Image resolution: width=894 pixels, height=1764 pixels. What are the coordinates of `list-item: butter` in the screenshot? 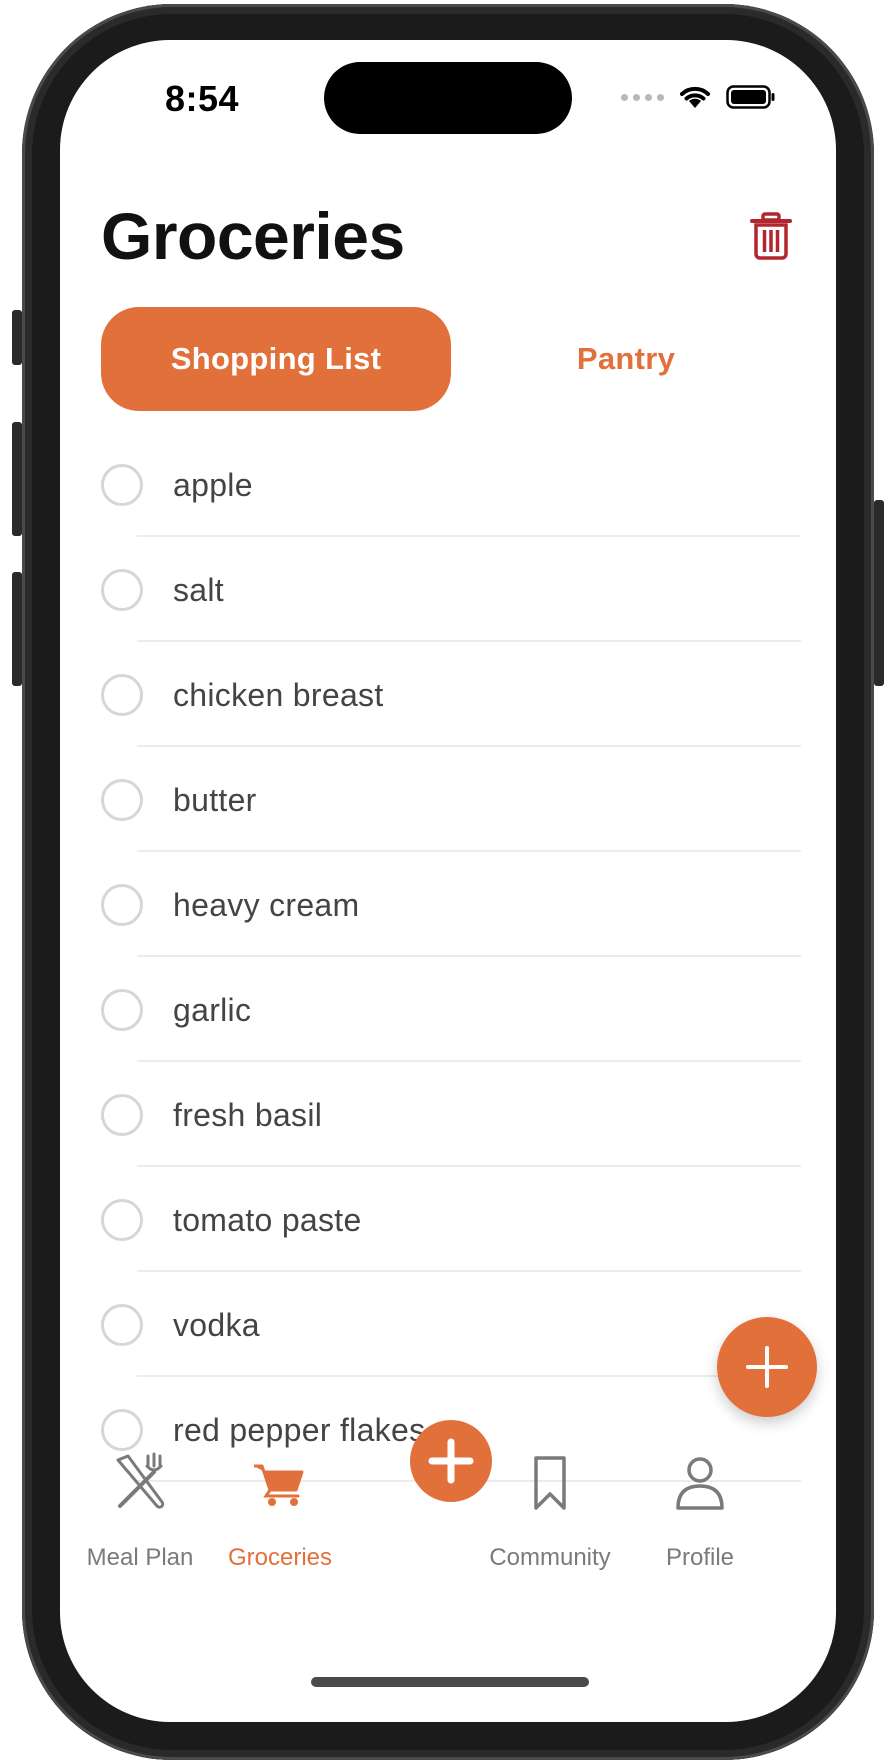 It's located at (451, 802).